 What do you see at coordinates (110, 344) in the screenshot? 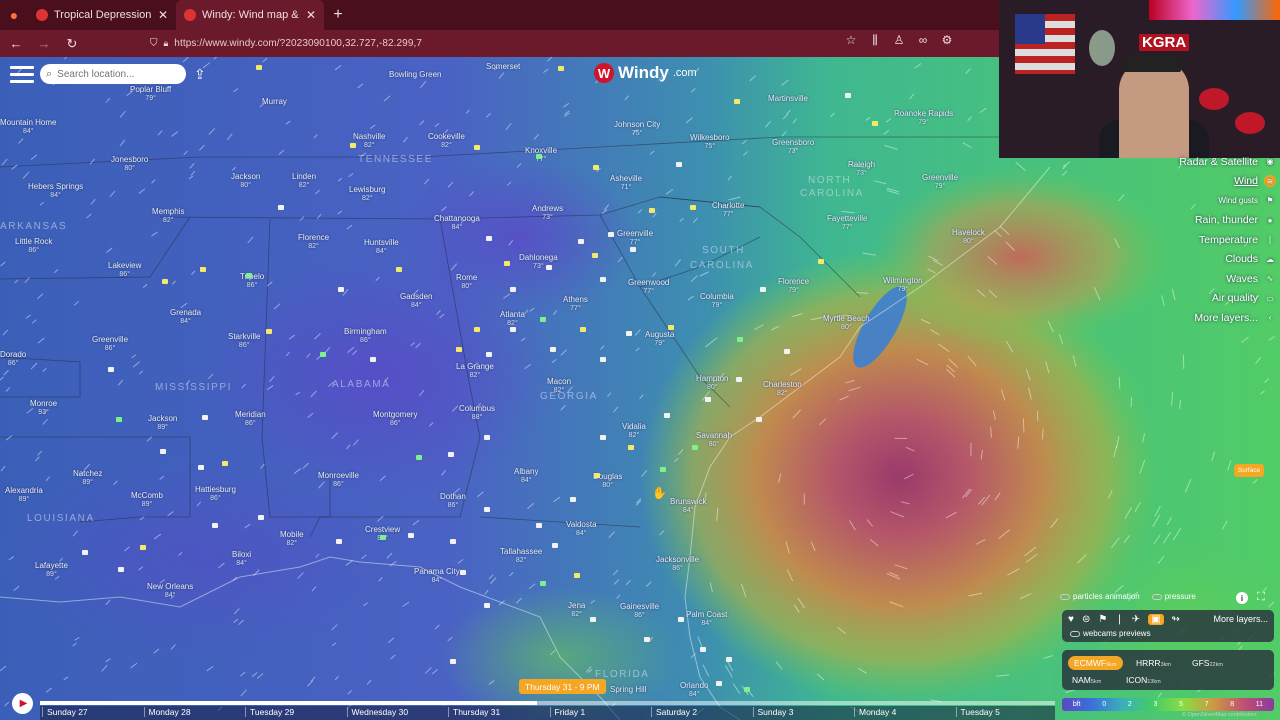
I see `city-label: Greenville 86°` at bounding box center [110, 344].